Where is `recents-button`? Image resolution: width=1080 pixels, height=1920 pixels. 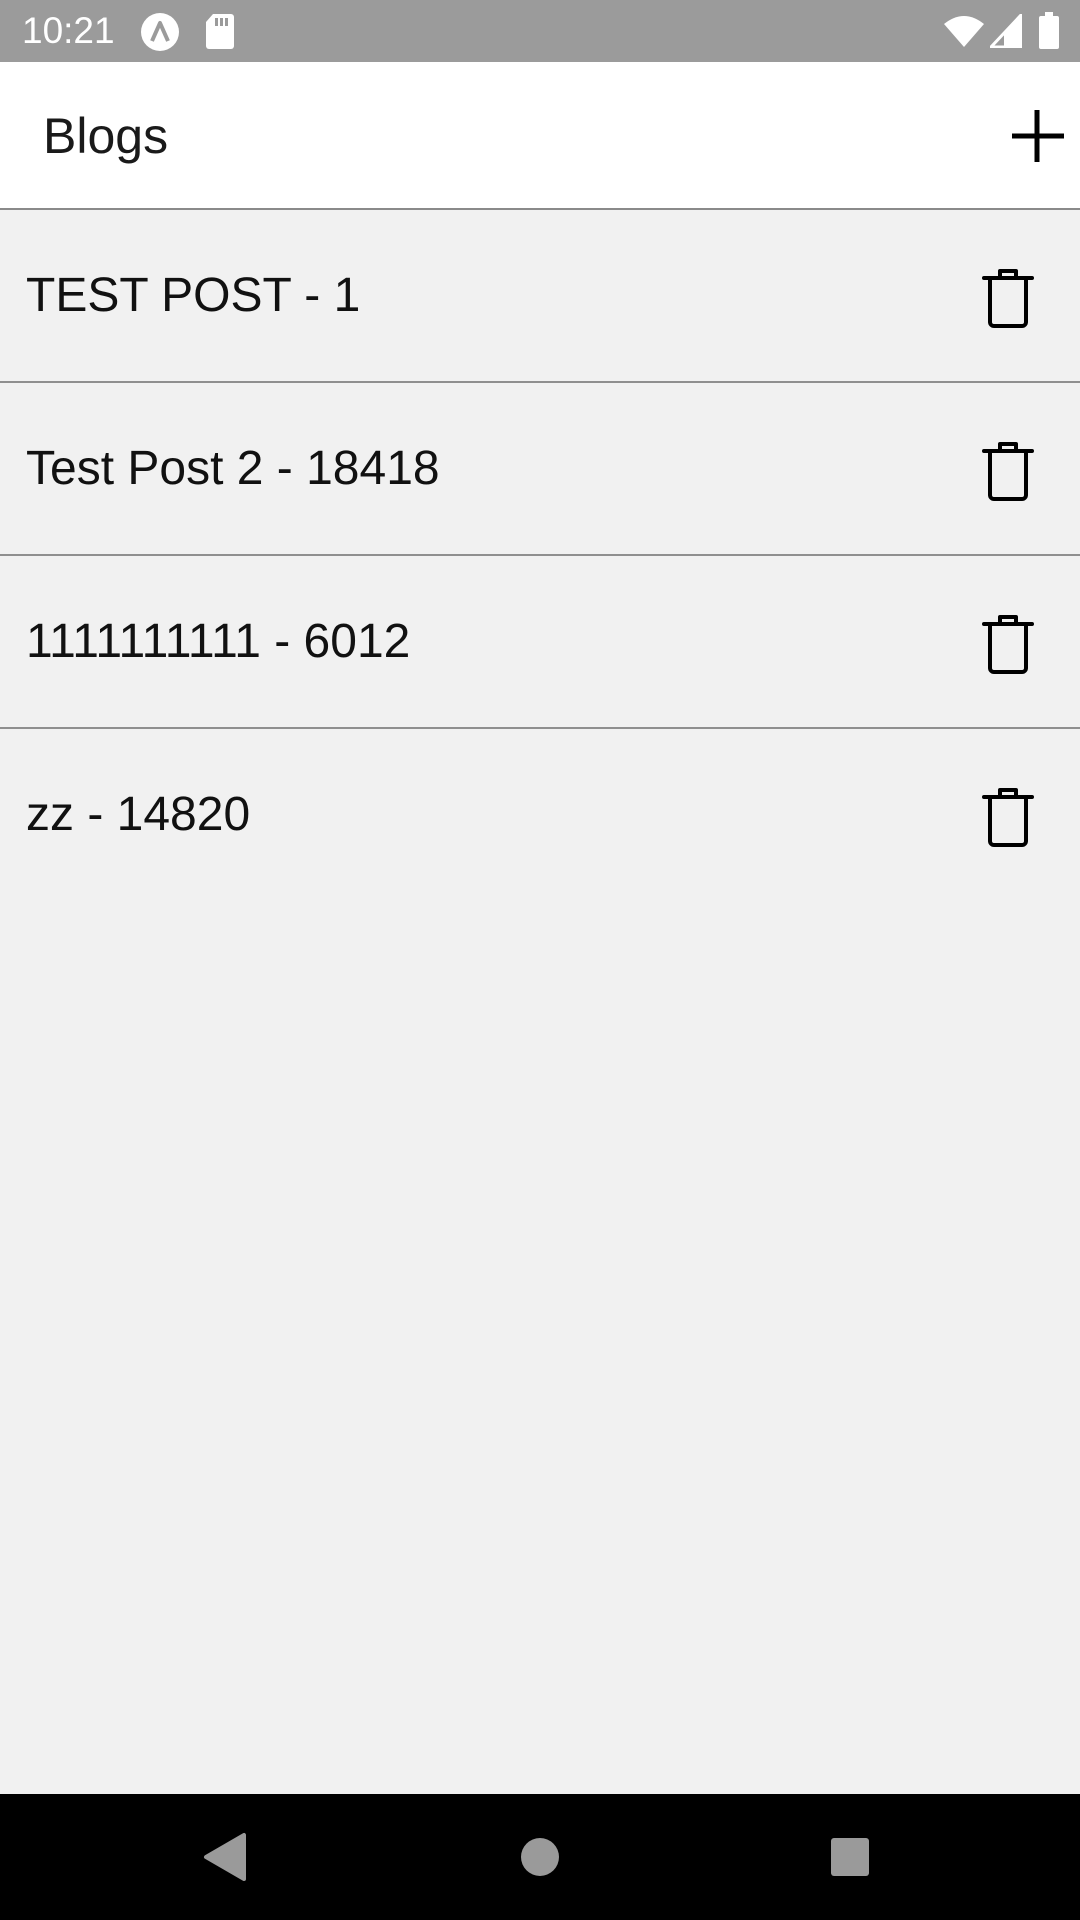 recents-button is located at coordinates (850, 1857).